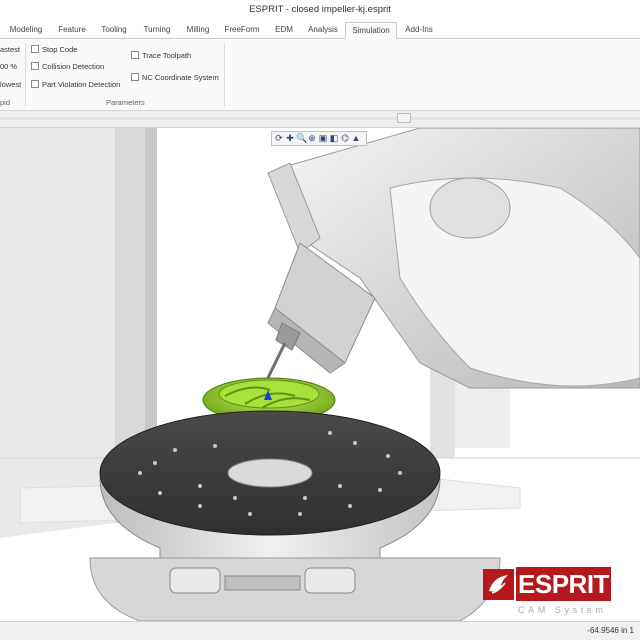  What do you see at coordinates (404, 118) in the screenshot?
I see `splitter-grip` at bounding box center [404, 118].